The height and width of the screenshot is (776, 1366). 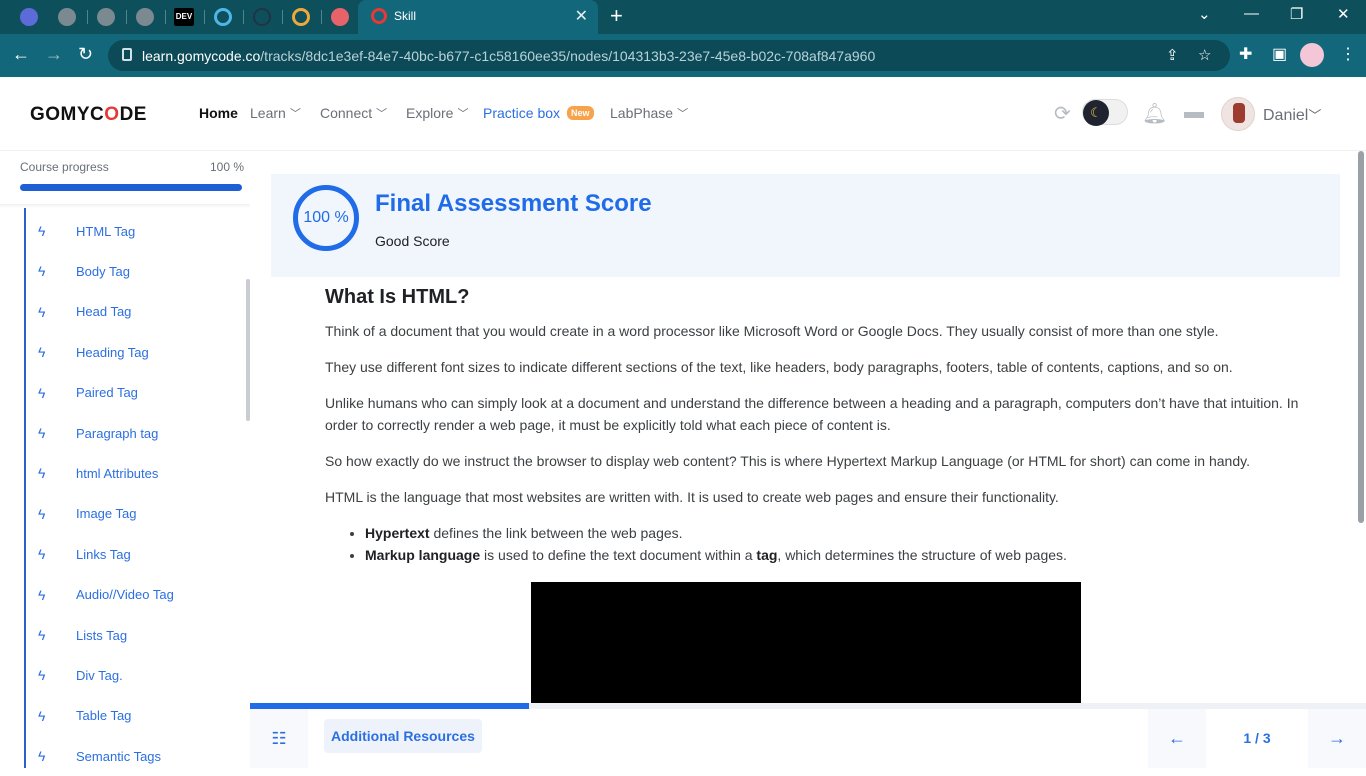 I want to click on term-tag: tag, so click(x=767, y=555).